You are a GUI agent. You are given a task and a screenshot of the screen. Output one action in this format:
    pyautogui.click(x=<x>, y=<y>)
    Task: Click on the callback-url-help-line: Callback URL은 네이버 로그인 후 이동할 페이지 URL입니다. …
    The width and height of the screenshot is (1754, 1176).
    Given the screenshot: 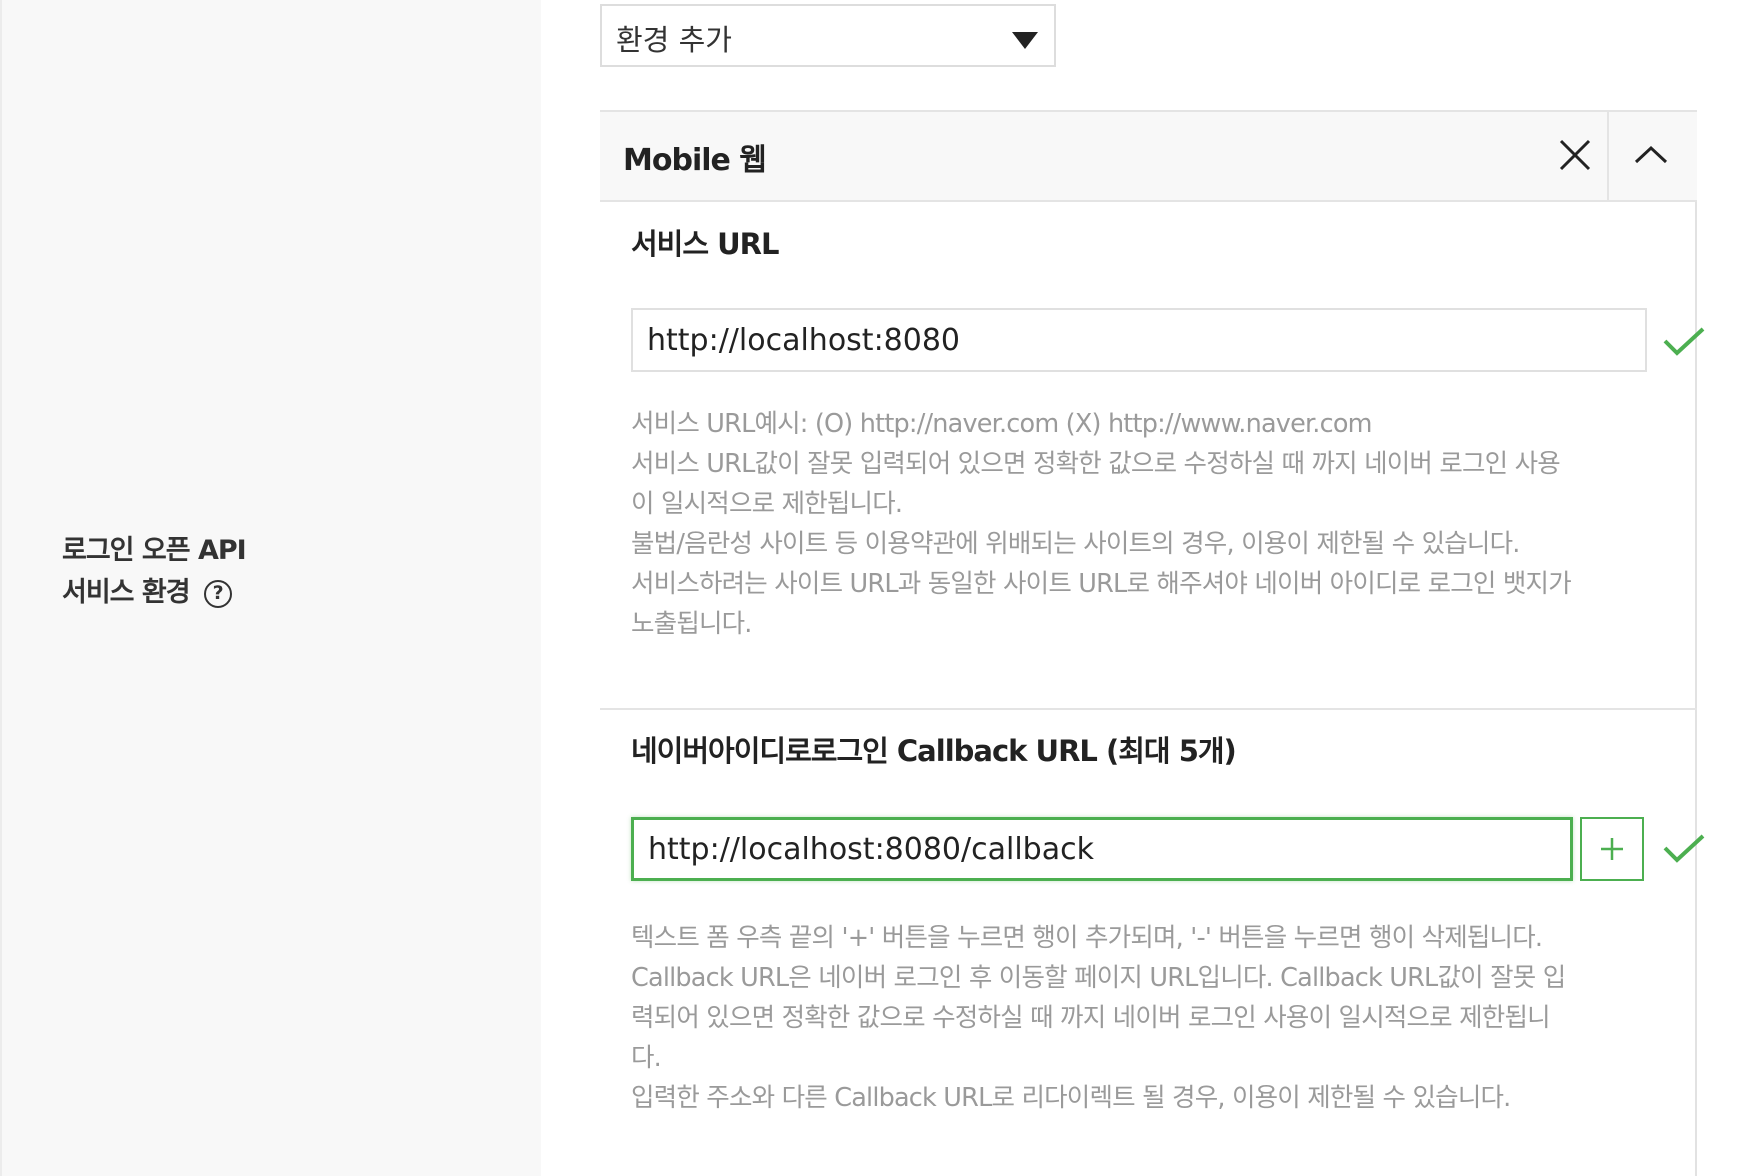 What is the action you would take?
    pyautogui.click(x=1098, y=978)
    